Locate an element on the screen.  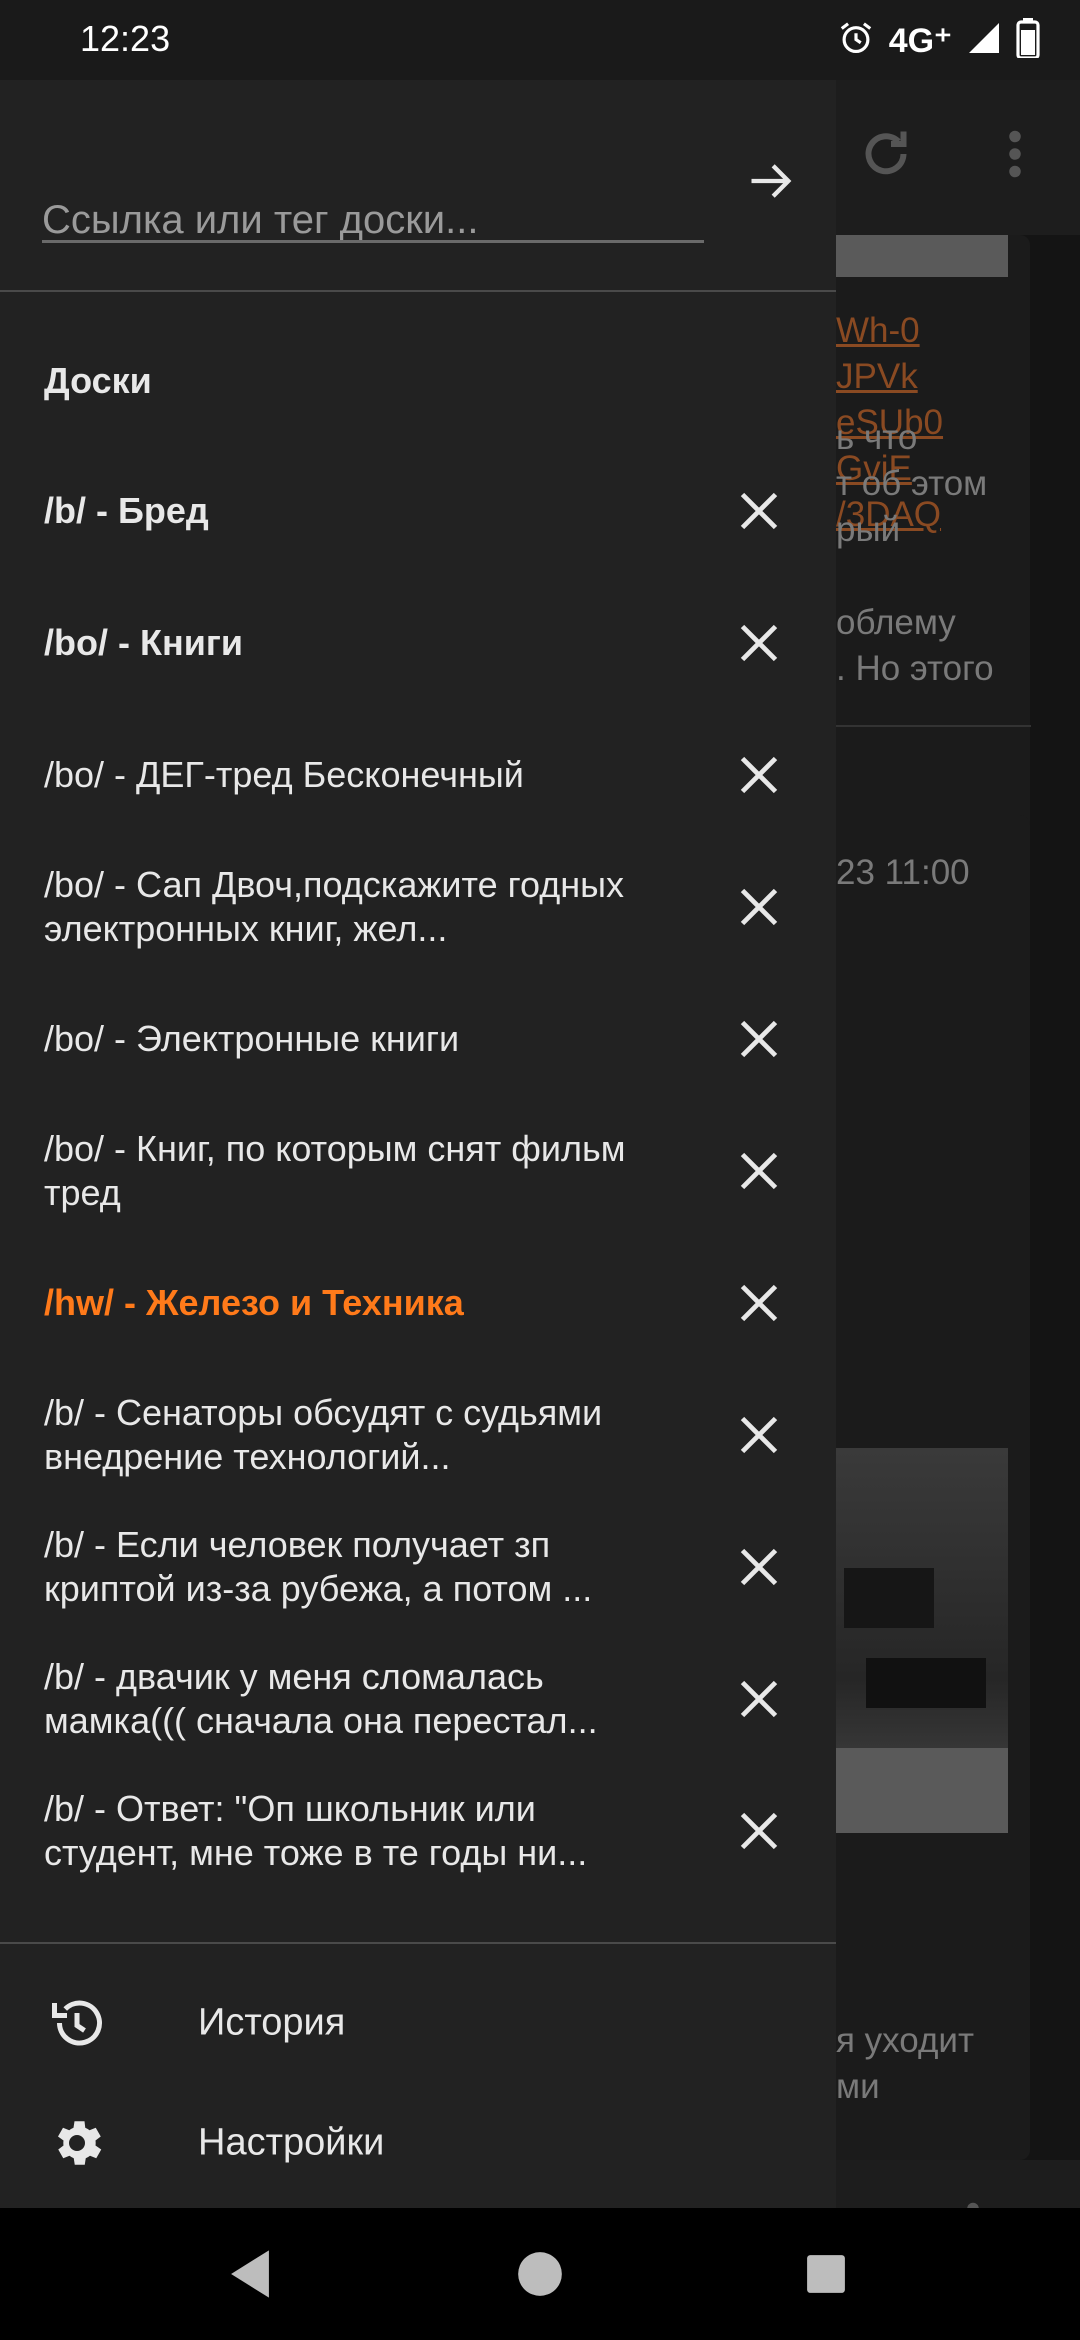
board-label: /bo/ - Книги is located at coordinates (143, 642).